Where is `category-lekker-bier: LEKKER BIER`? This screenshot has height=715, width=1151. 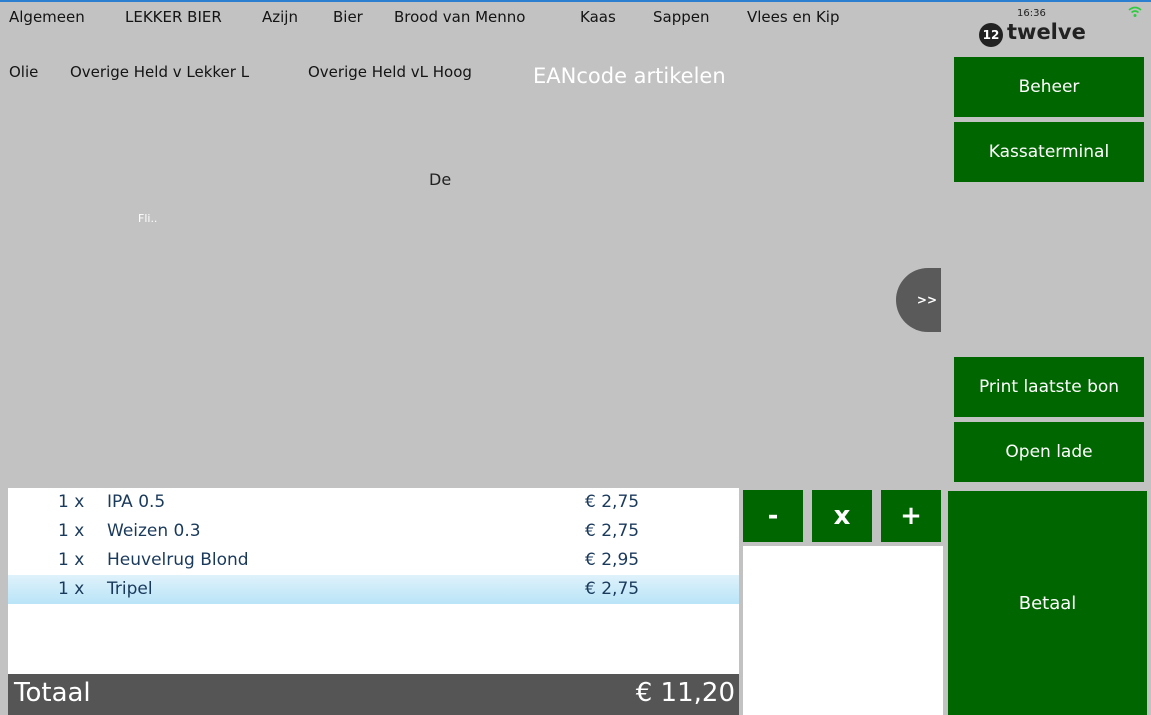 category-lekker-bier: LEKKER BIER is located at coordinates (173, 17).